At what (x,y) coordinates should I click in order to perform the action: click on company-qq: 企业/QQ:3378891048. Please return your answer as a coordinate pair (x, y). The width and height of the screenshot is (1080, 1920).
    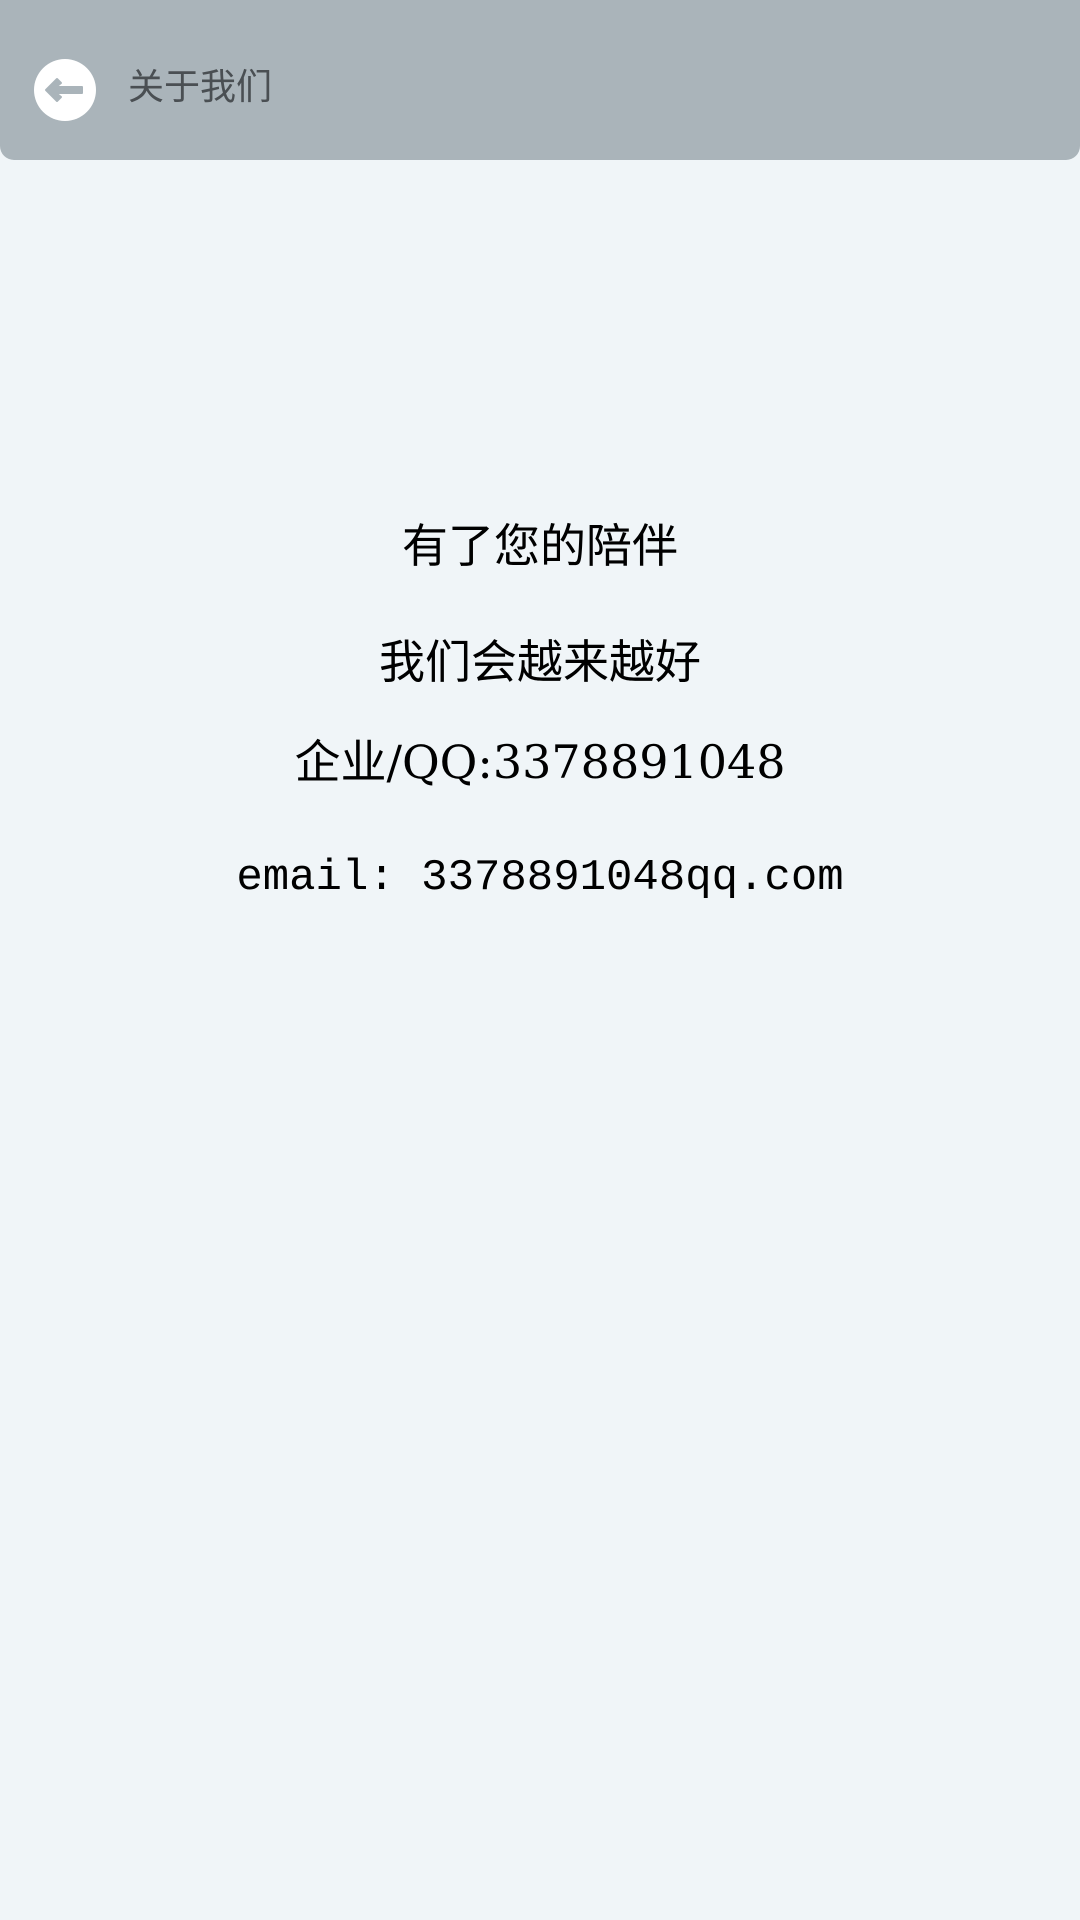
    Looking at the image, I should click on (540, 762).